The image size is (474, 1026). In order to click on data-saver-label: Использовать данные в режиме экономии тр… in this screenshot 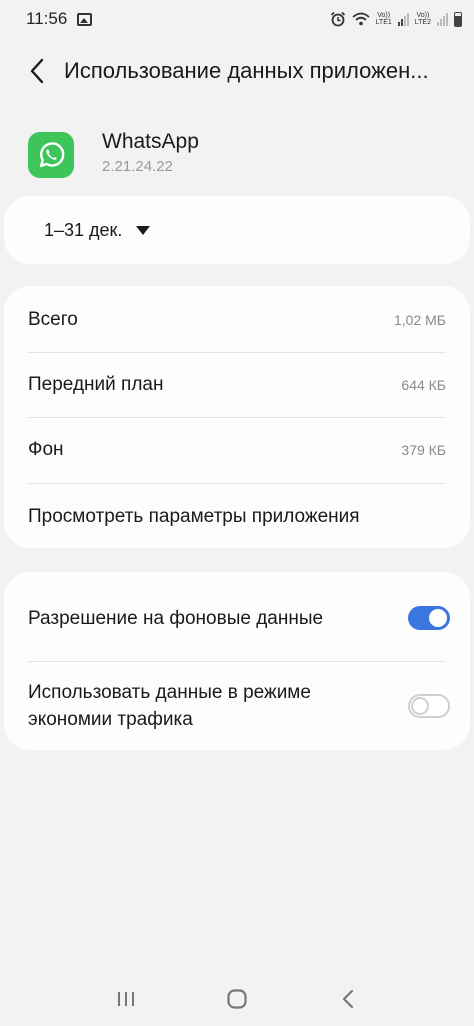, I will do `click(169, 706)`.